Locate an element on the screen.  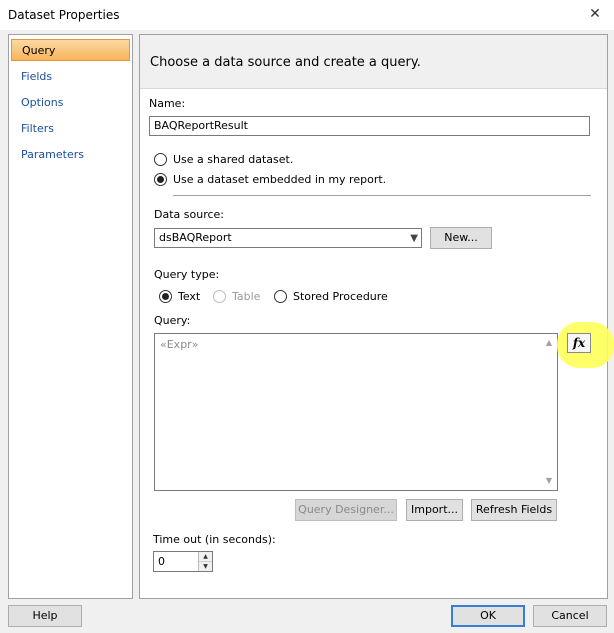
query-type-table-label: Table is located at coordinates (246, 296).